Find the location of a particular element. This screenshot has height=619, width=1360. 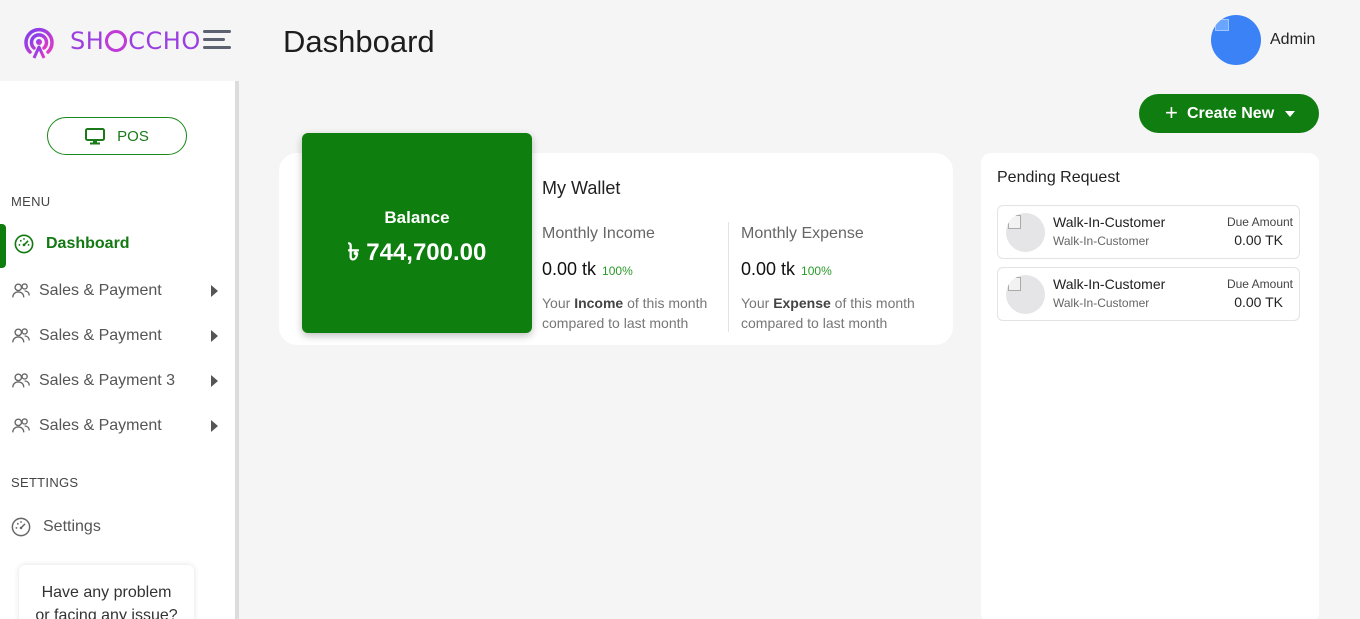

brand-logo: SH CCHO is located at coordinates (110, 41).